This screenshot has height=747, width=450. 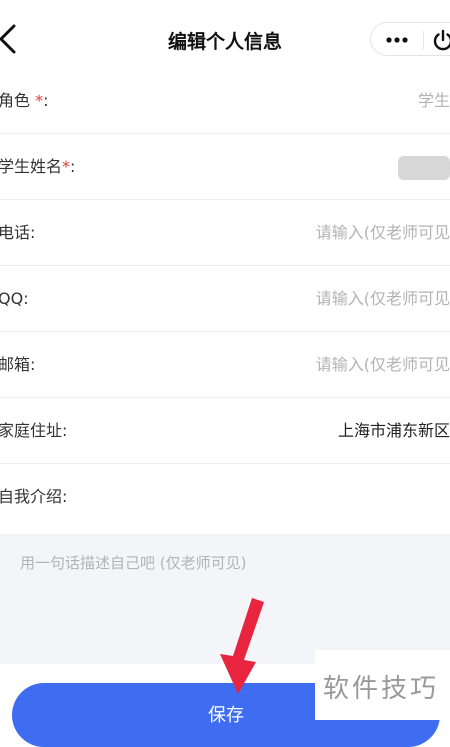 I want to click on qq-input: 请输入(仅老师可见, so click(x=383, y=299).